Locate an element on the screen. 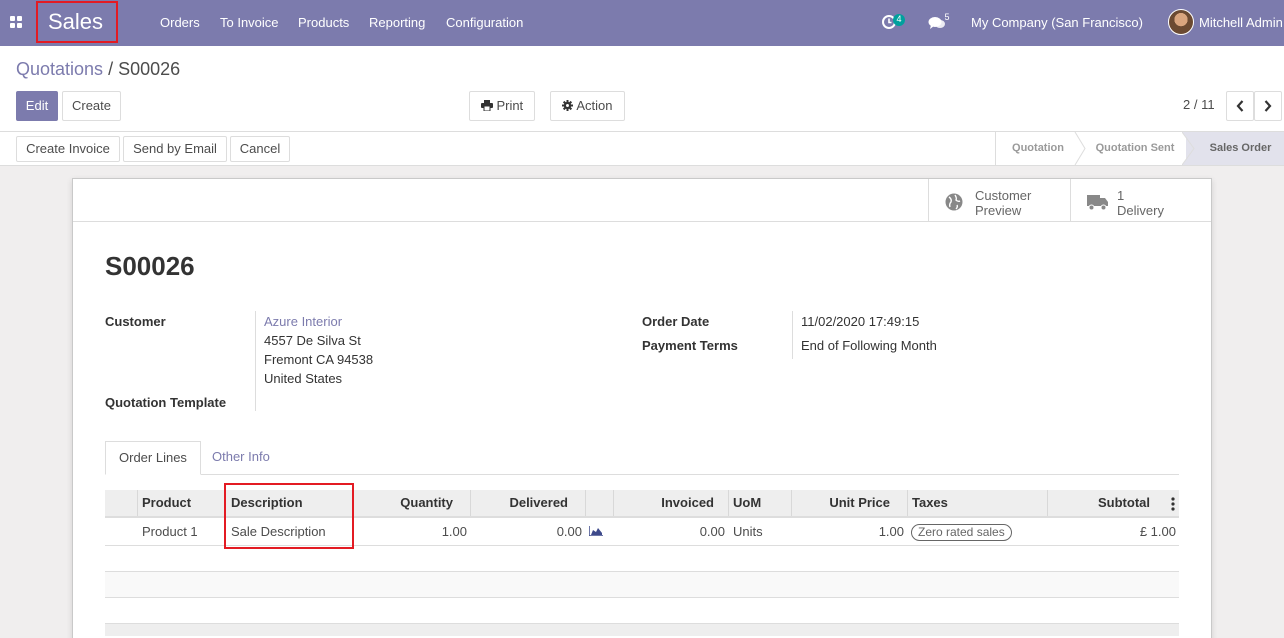  activity-button: 4 is located at coordinates (893, 23).